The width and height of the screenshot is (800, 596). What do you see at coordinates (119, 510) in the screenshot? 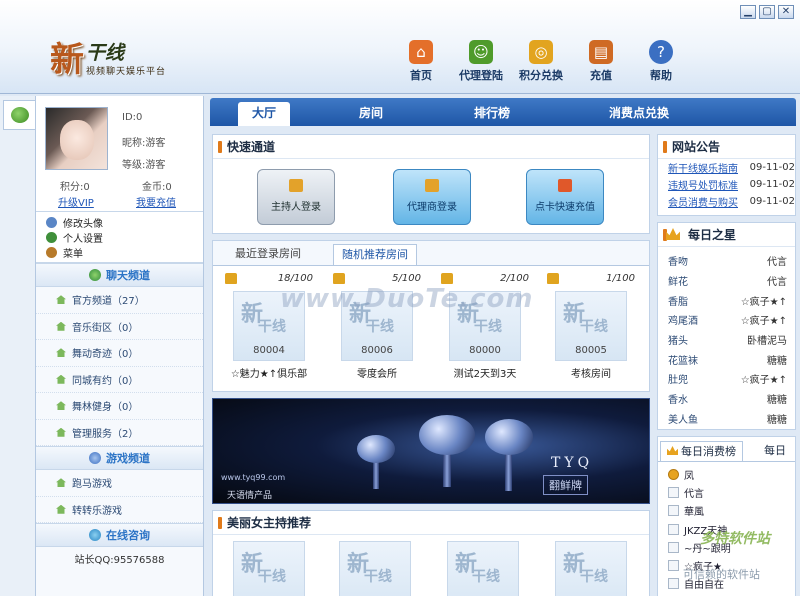
I see `game-item: 转转乐游戏` at bounding box center [119, 510].